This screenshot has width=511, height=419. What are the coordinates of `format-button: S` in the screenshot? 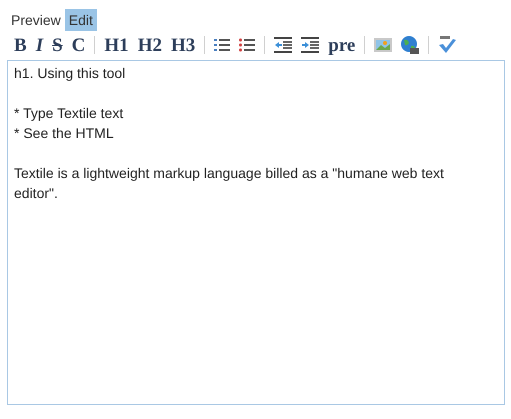 It's located at (57, 45).